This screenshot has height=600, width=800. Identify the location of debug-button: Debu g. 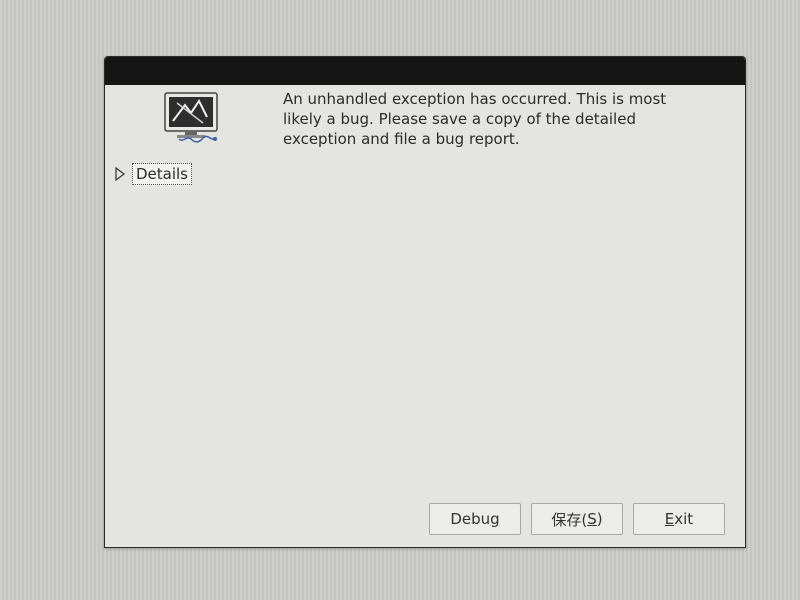
(475, 519).